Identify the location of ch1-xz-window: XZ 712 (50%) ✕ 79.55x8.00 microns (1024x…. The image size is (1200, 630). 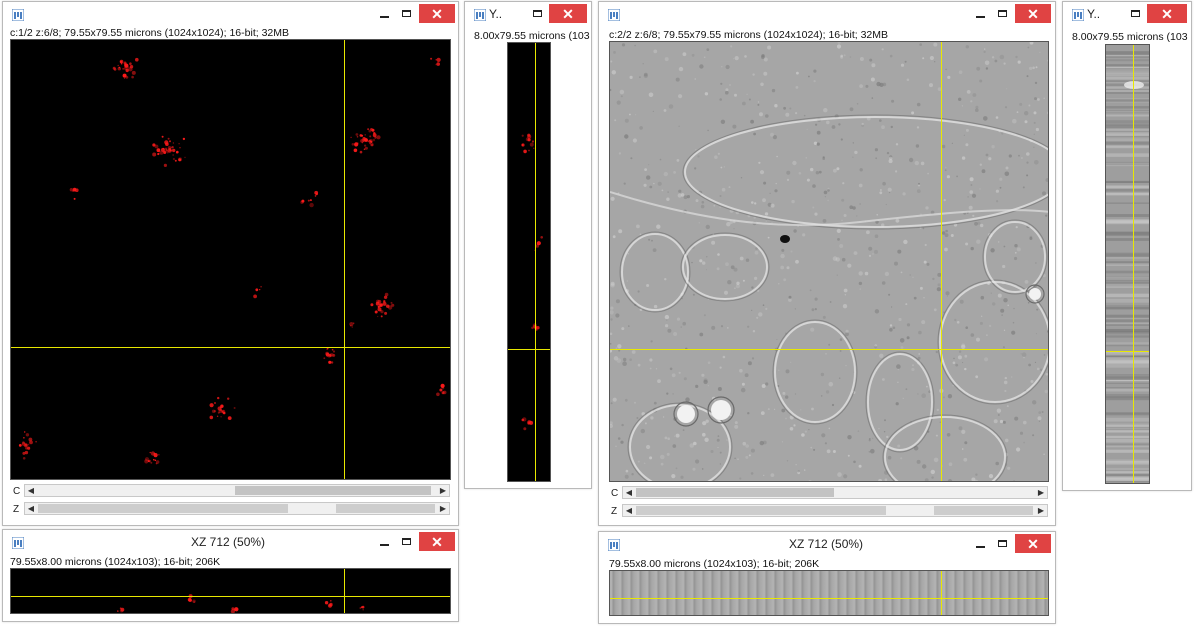
(230, 575).